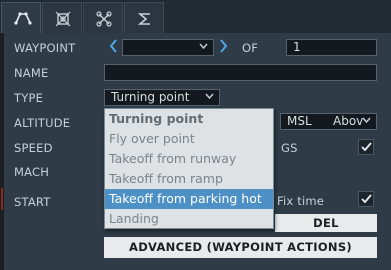  Describe the element at coordinates (29, 98) in the screenshot. I see `type-label: TYPE` at that location.